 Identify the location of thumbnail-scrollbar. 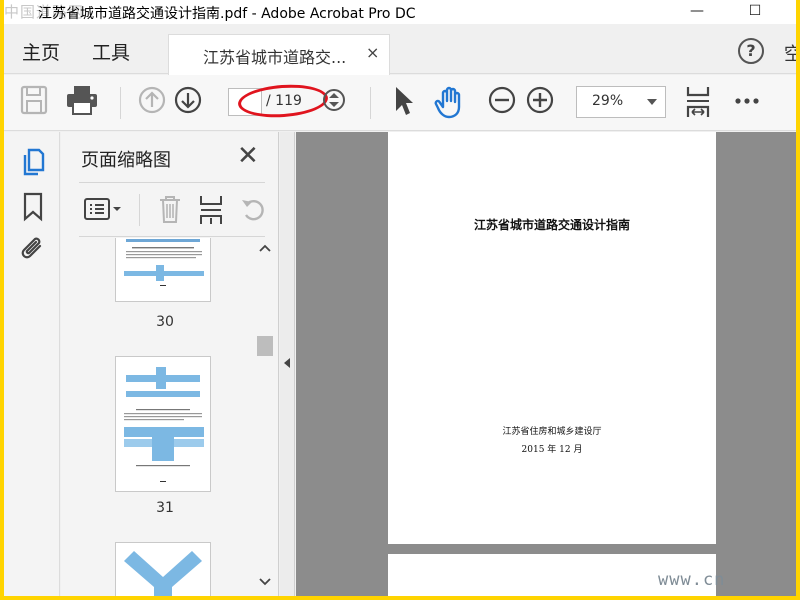
(265, 417).